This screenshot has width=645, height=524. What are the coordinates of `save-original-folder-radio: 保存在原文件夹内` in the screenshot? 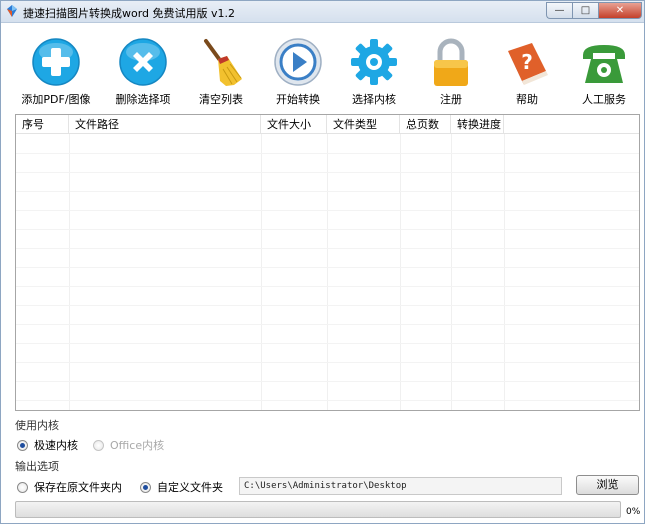 It's located at (69, 487).